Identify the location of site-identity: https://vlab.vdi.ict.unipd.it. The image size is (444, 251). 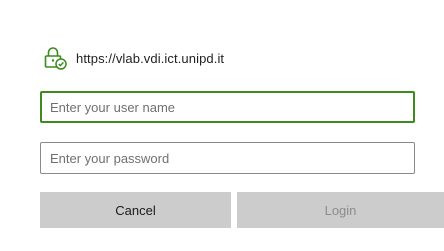
(133, 58).